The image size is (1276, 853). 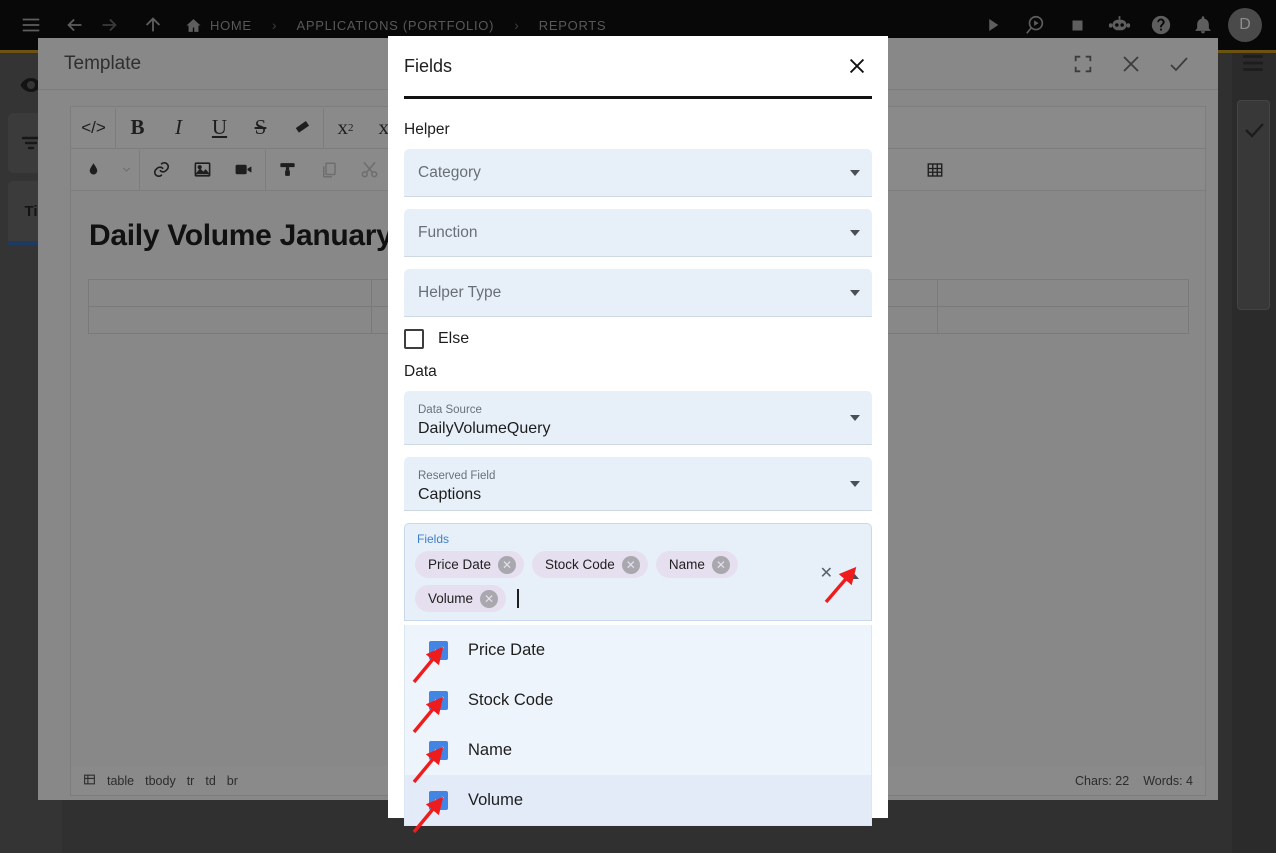 What do you see at coordinates (1245, 25) in the screenshot?
I see `avatar: D` at bounding box center [1245, 25].